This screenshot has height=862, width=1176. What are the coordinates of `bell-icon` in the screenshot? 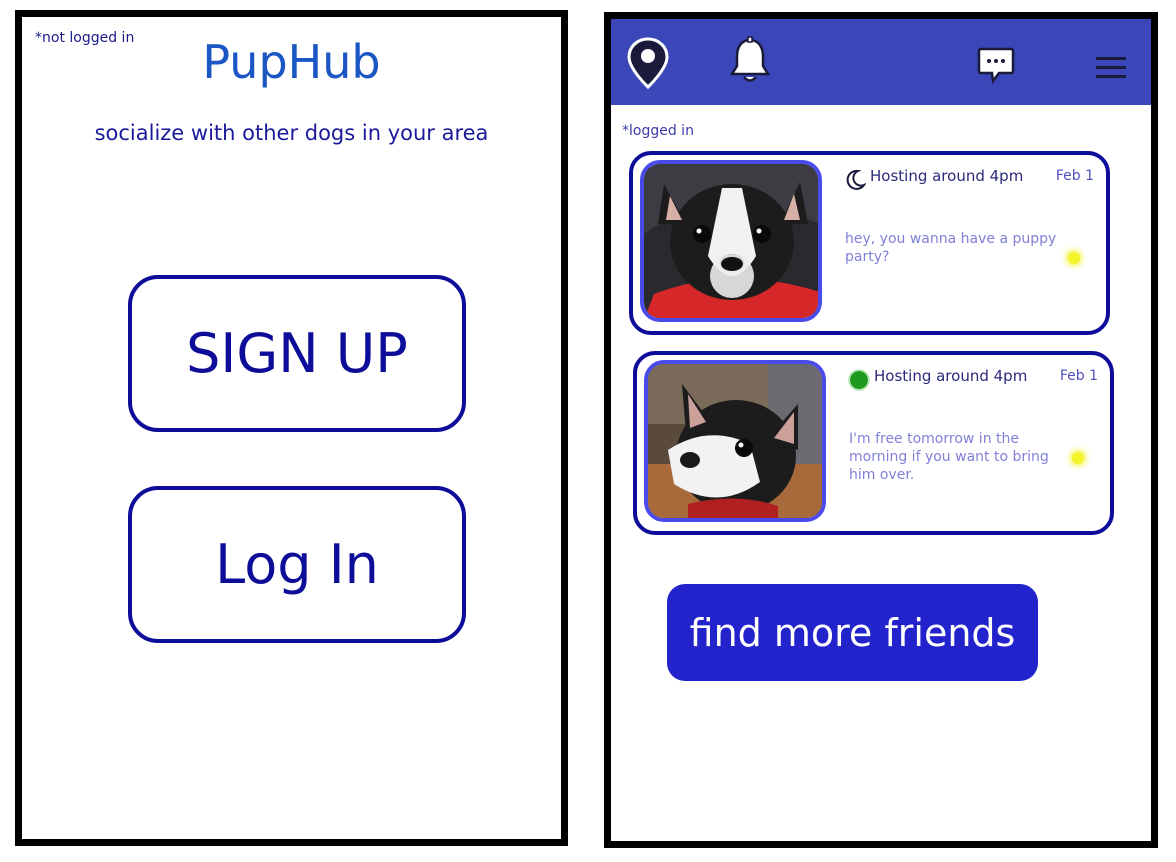 It's located at (750, 63).